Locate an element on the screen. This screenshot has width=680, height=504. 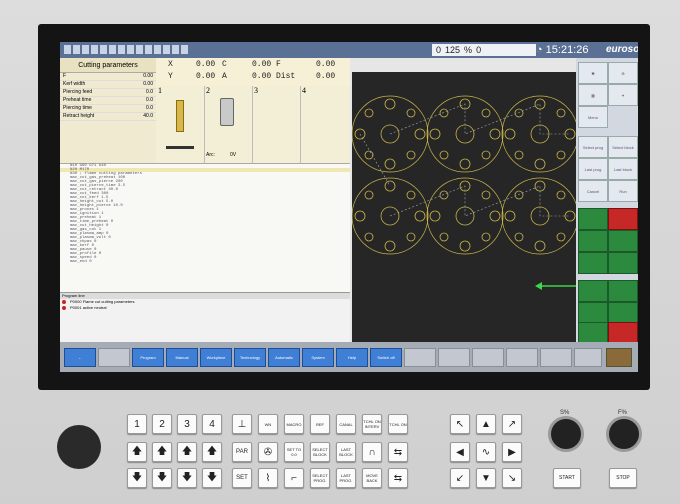
system-softkey: System is located at coordinates (318, 357).